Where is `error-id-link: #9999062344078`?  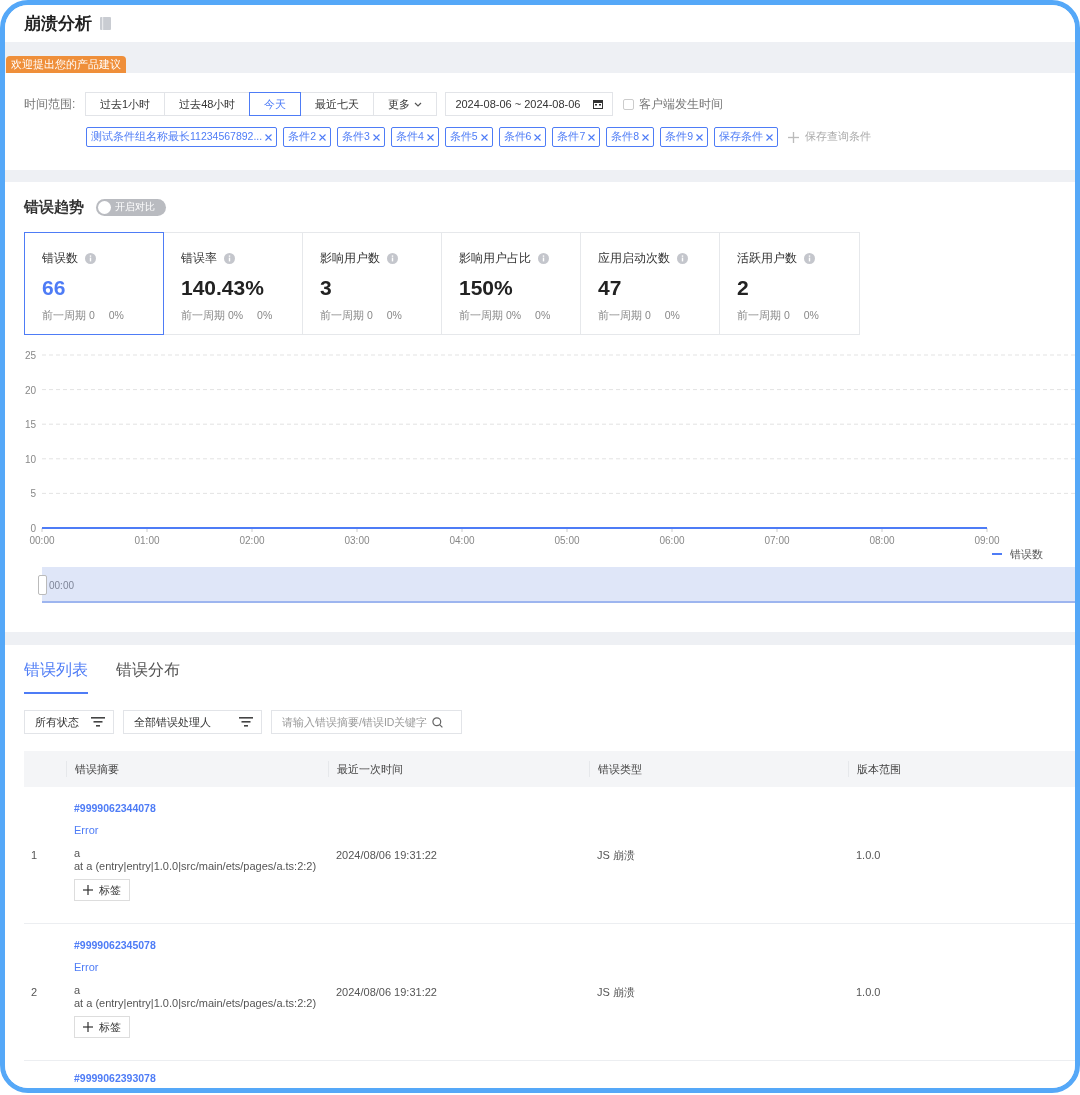
error-id-link: #9999062344078 is located at coordinates (197, 808).